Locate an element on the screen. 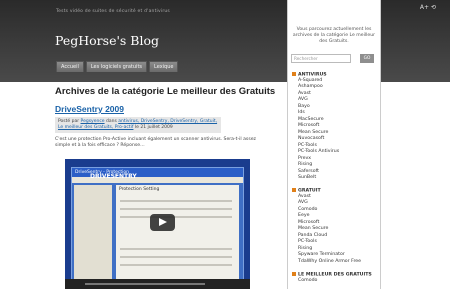 The image size is (450, 289). main-navigation: Accueil Les logiciels gratuits Lexique is located at coordinates (117, 66).